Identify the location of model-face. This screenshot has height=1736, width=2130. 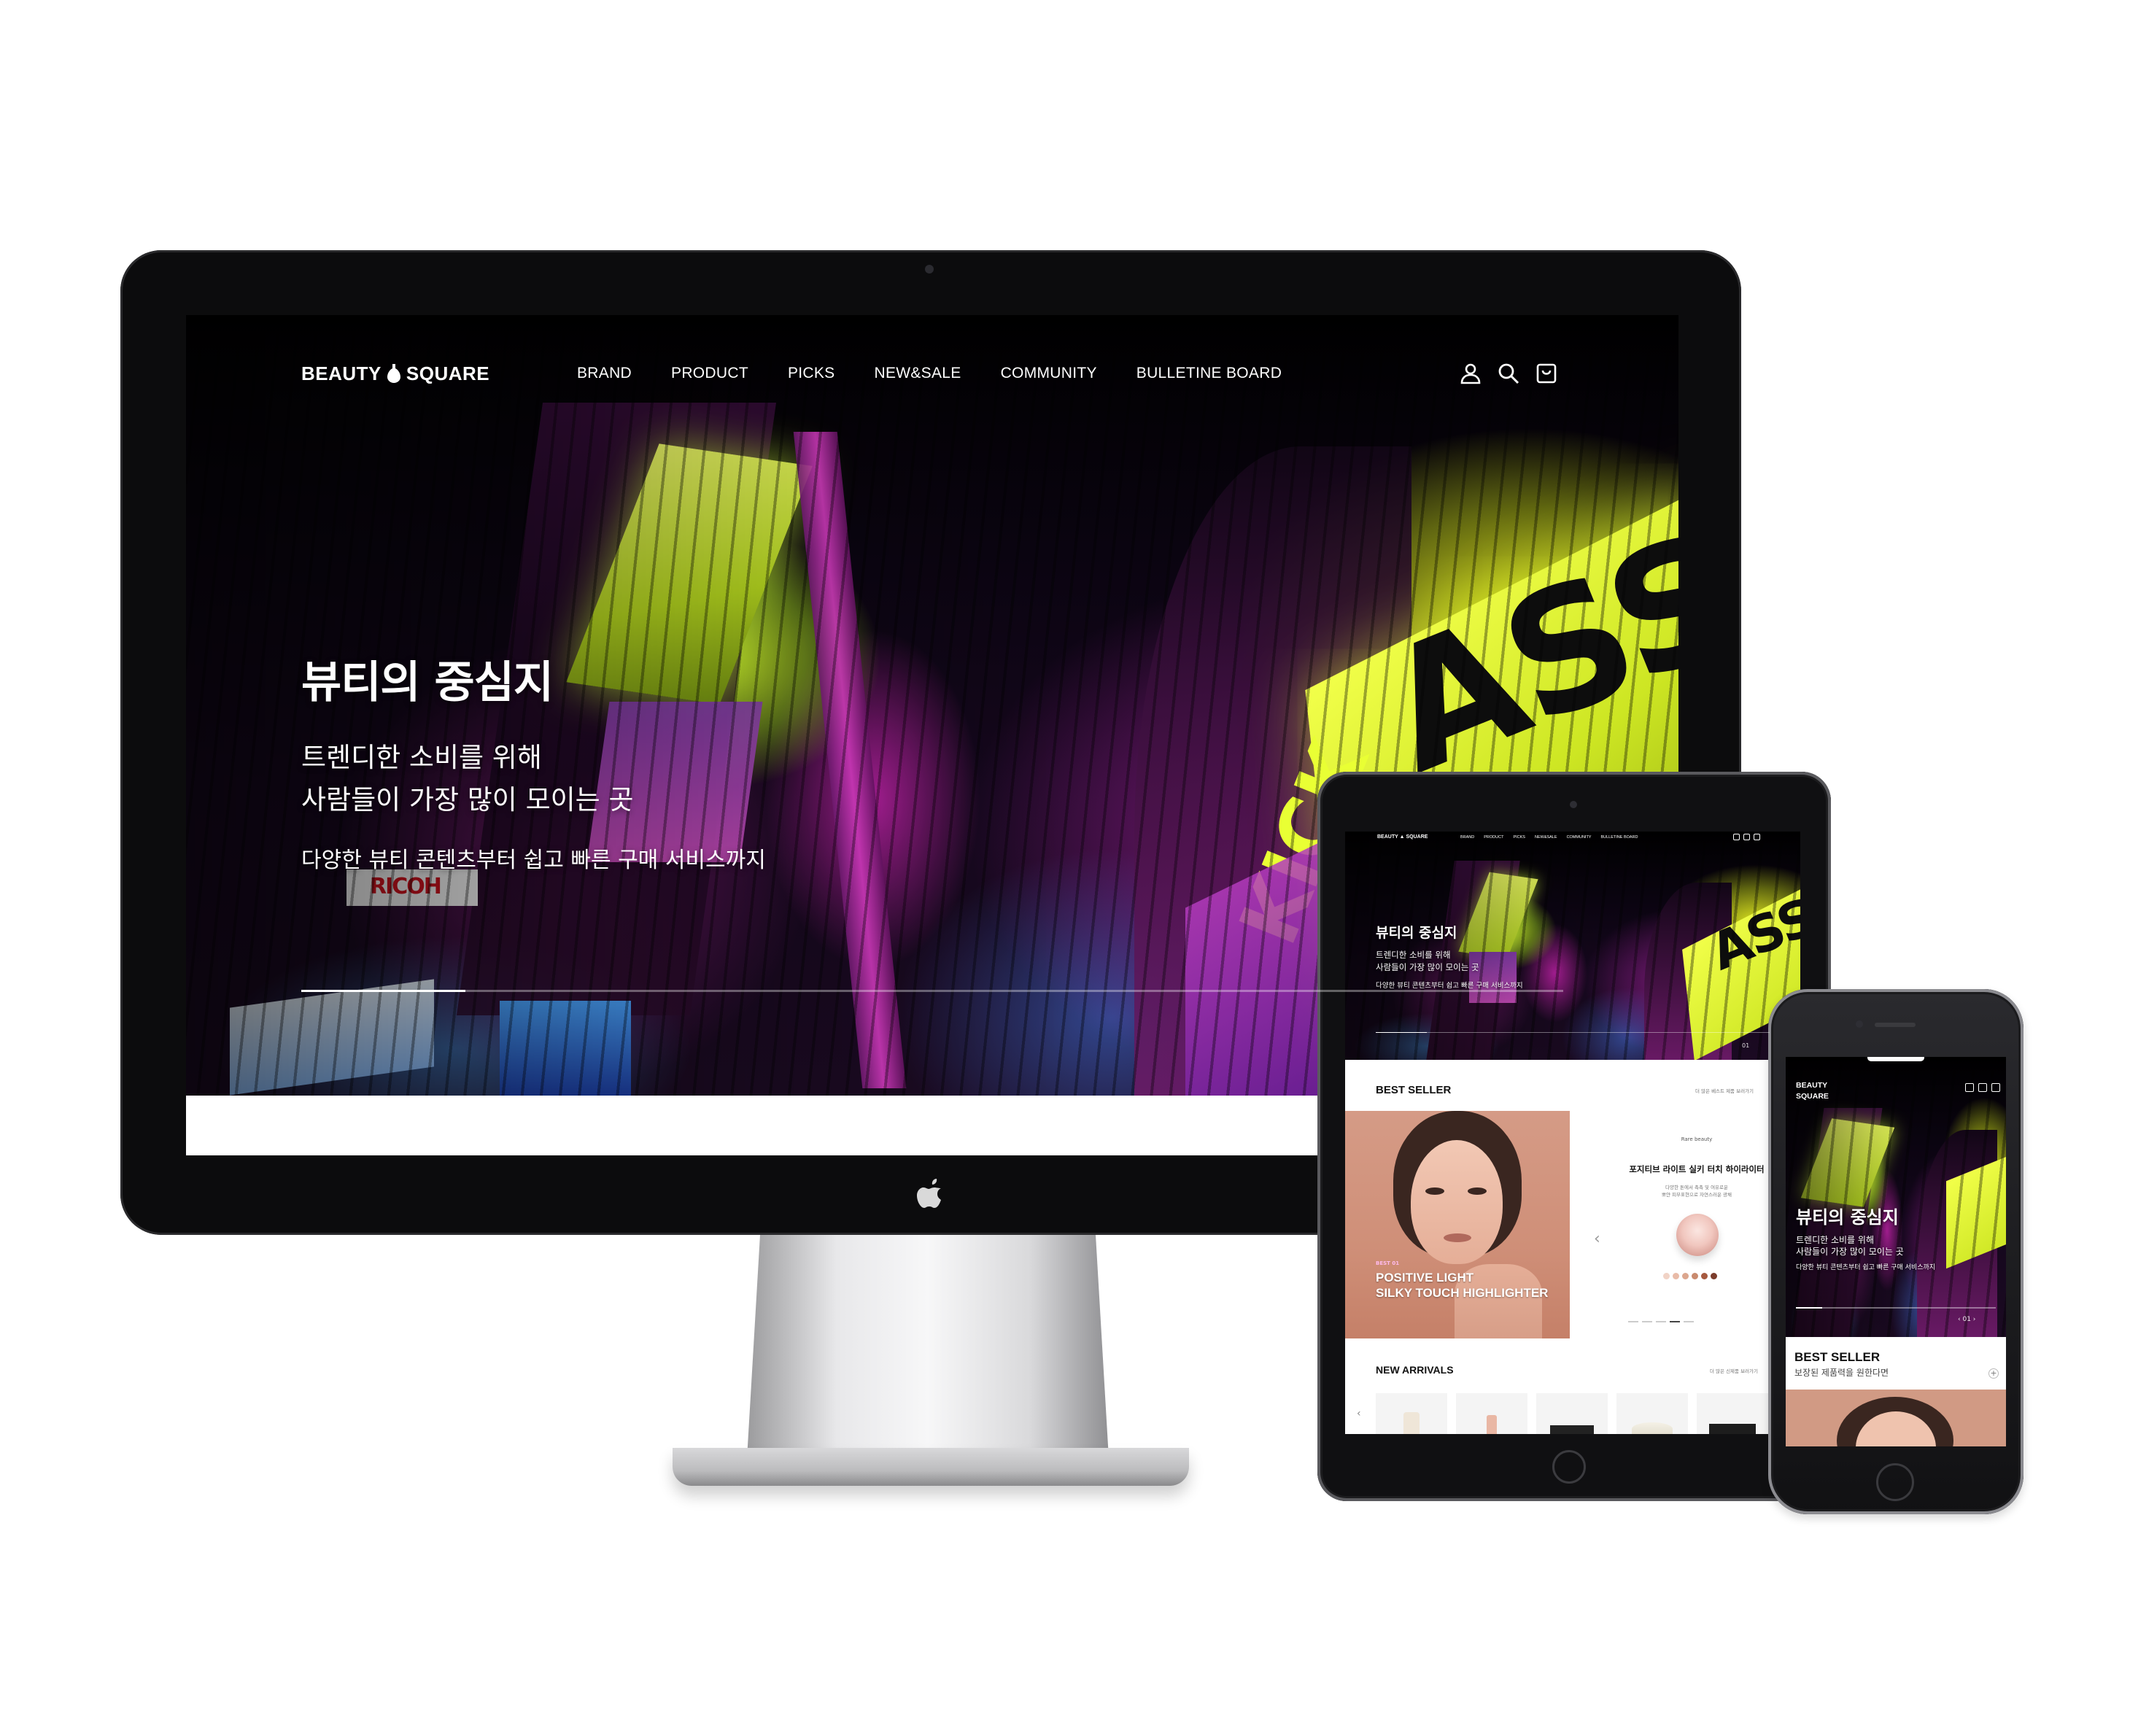
(1457, 1202).